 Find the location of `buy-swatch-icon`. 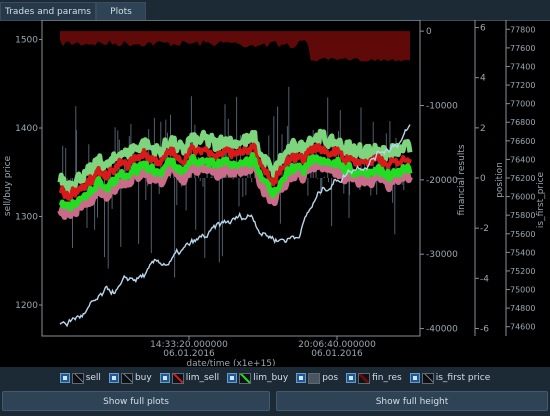

buy-swatch-icon is located at coordinates (126, 378).